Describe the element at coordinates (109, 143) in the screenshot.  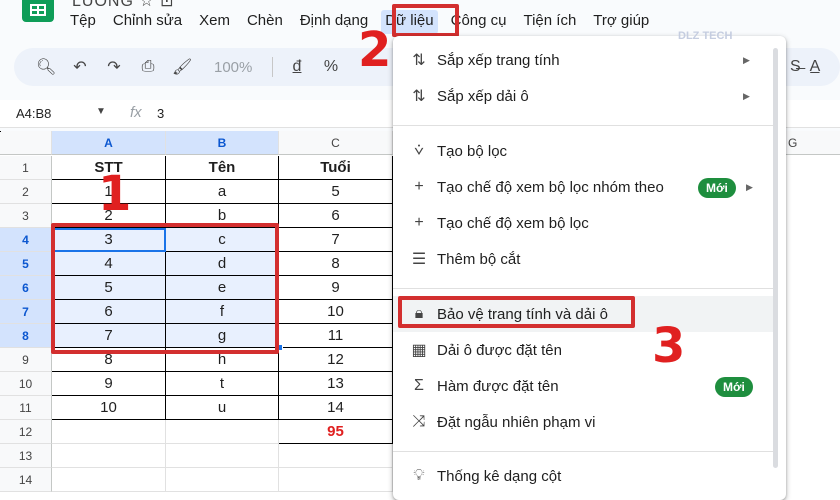
I see `column-header-a: A` at that location.